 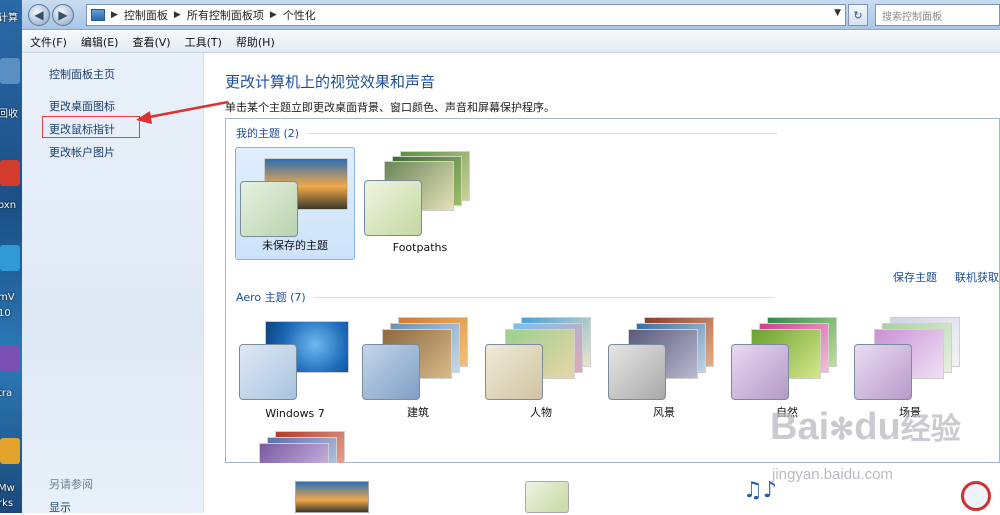 I want to click on see-also-heading: 另请参阅, so click(x=71, y=484).